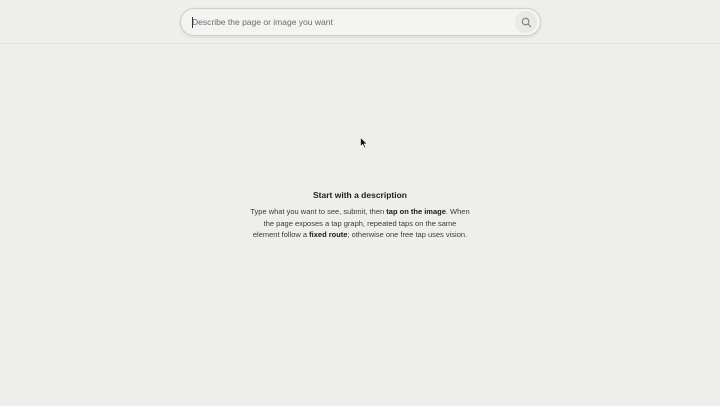 The width and height of the screenshot is (720, 406). Describe the element at coordinates (360, 195) in the screenshot. I see `empty-state-title: Start with a description` at that location.